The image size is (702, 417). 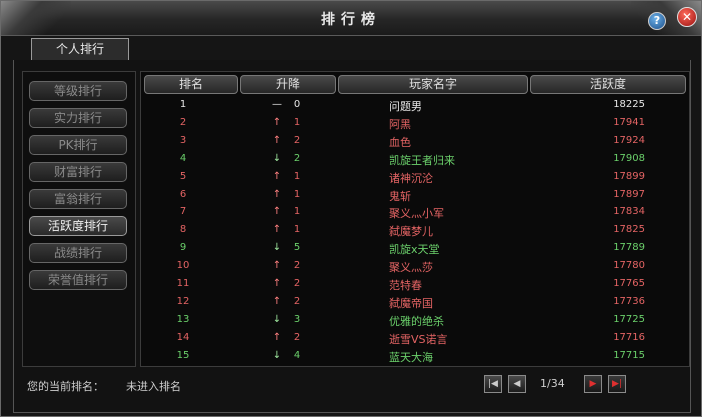 What do you see at coordinates (78, 145) in the screenshot?
I see `sidebar-item-pk: PK排行` at bounding box center [78, 145].